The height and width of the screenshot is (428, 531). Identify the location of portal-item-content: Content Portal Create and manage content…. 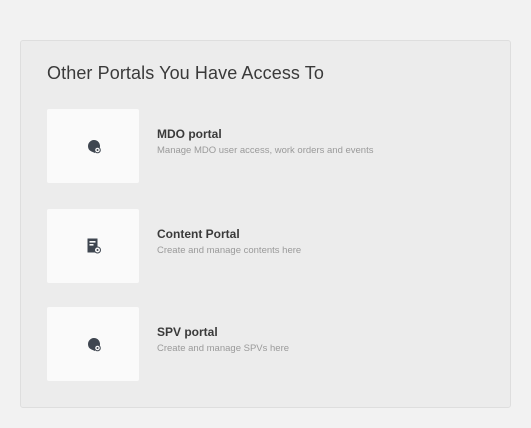
(272, 246).